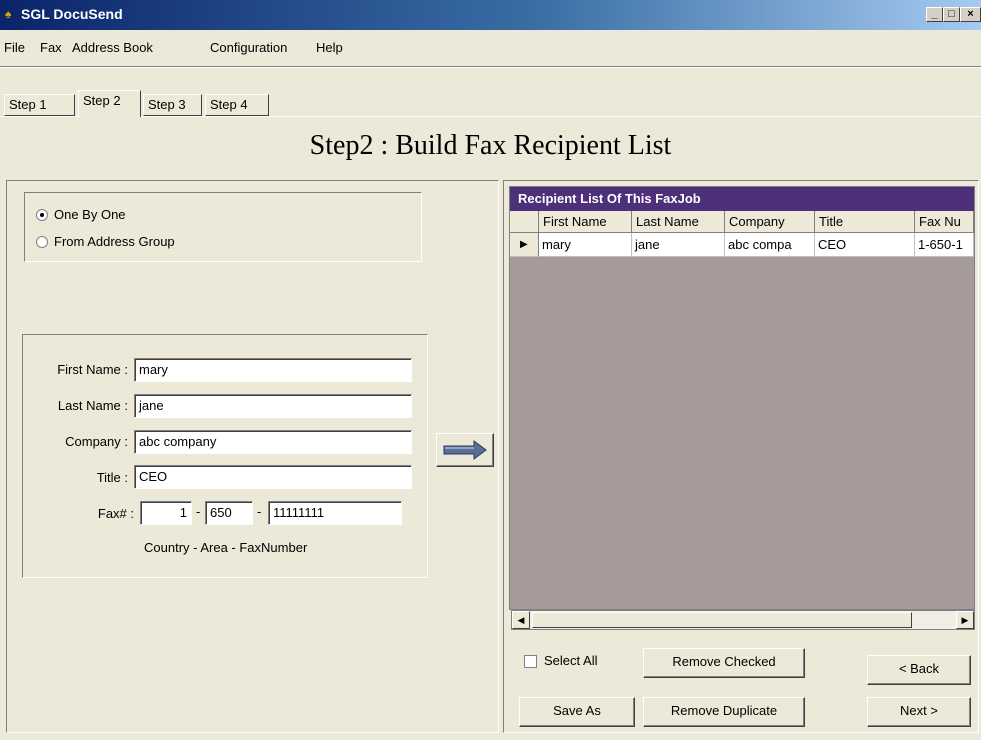  I want to click on fax-format-hint: Country - Area - FaxNumber, so click(226, 547).